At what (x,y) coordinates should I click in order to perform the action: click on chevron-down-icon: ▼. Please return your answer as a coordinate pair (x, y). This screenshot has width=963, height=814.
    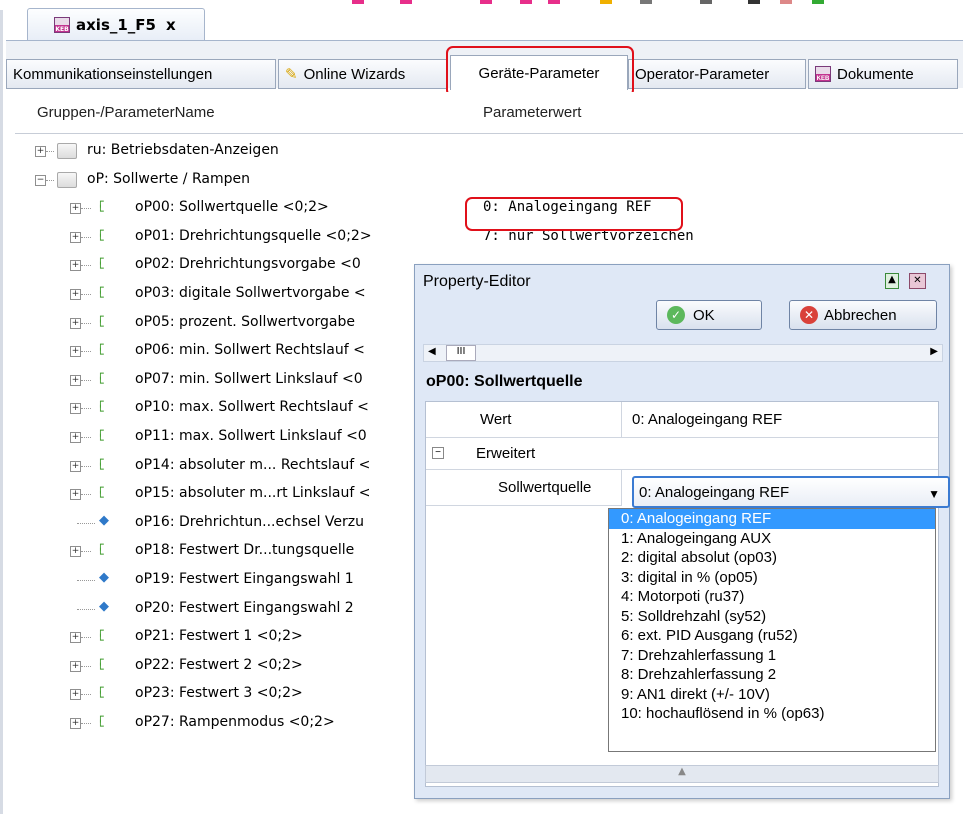
    Looking at the image, I should click on (934, 494).